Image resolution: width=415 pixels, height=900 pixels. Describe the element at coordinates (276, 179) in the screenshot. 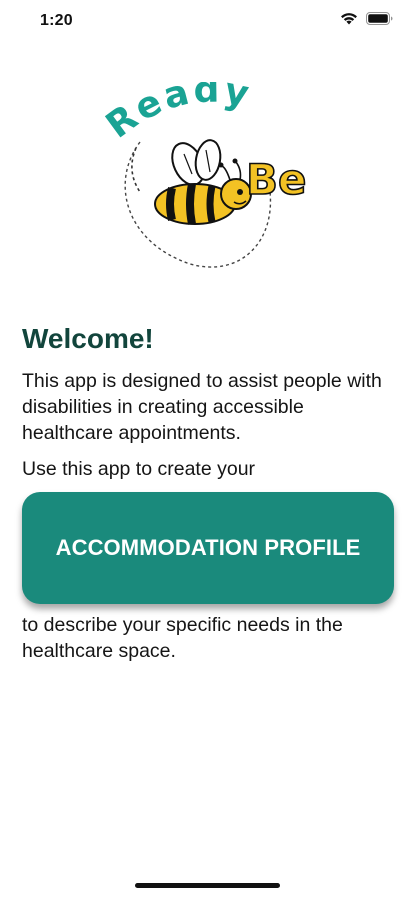

I see `logo-be-text: Be` at that location.